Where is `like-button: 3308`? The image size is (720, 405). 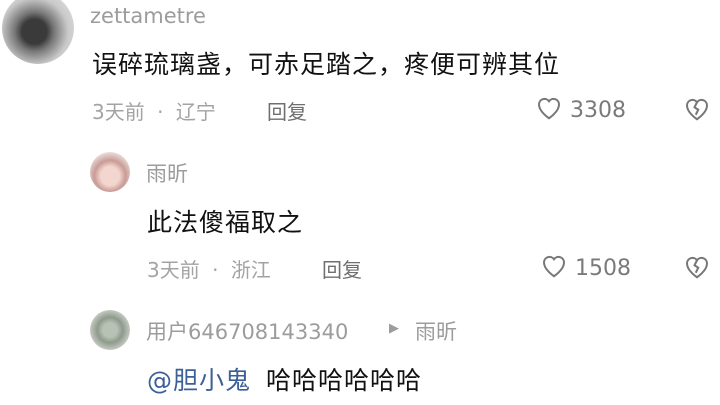 like-button: 3308 is located at coordinates (580, 110).